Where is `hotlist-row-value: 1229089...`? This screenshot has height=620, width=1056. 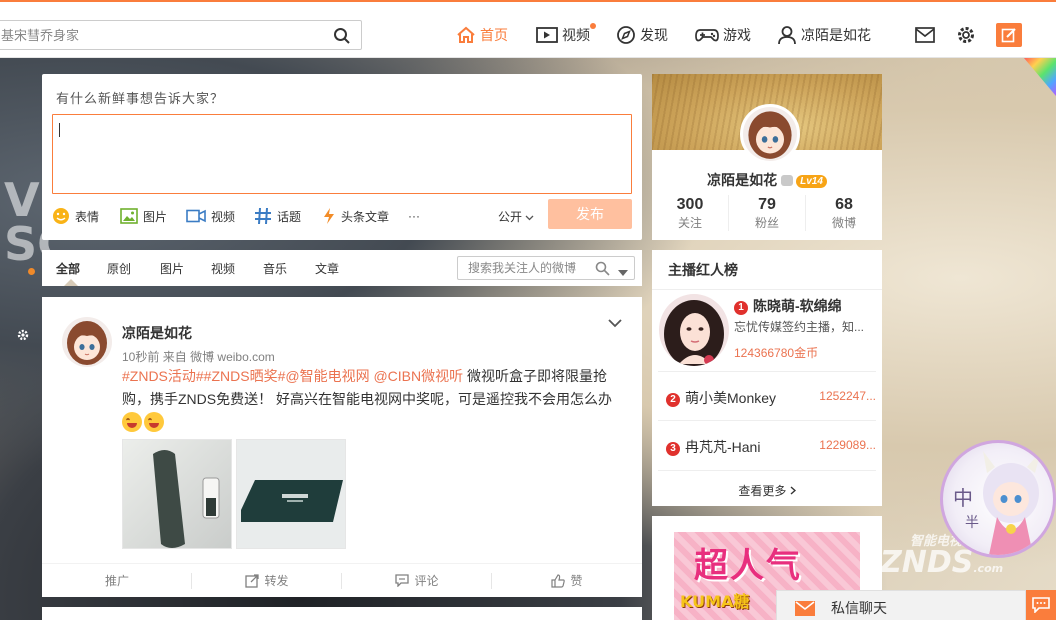 hotlist-row-value: 1229089... is located at coordinates (847, 445).